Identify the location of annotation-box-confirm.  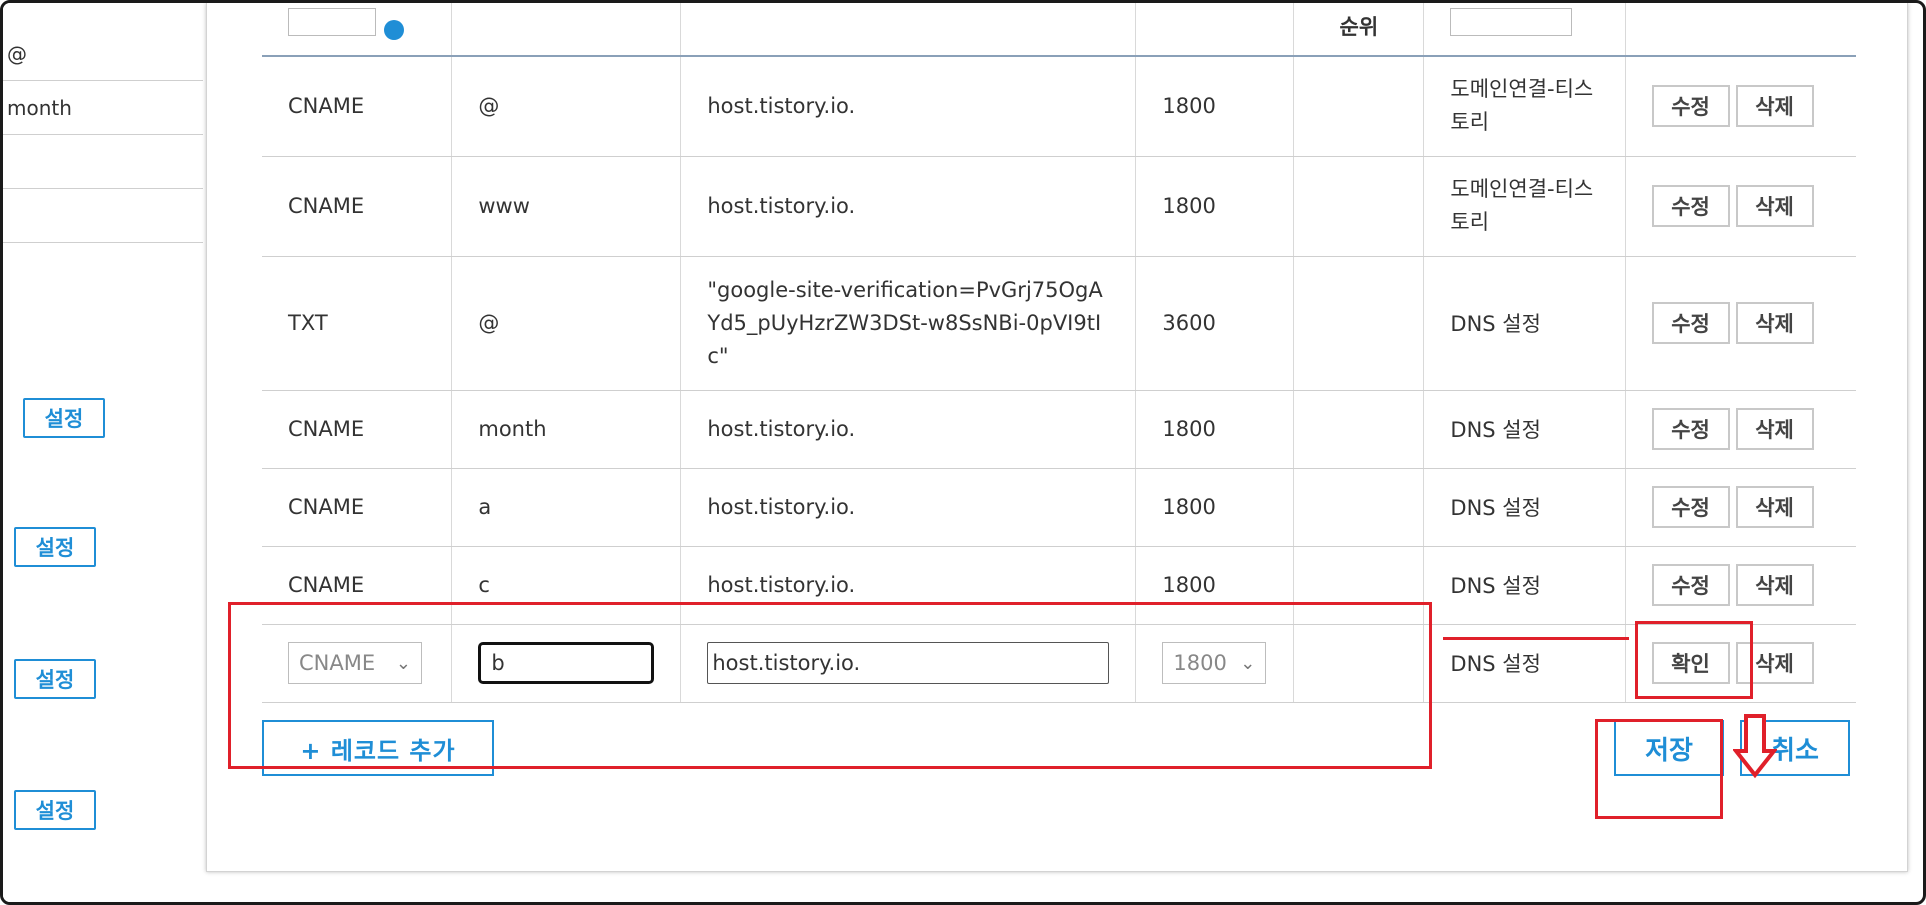
(1694, 660).